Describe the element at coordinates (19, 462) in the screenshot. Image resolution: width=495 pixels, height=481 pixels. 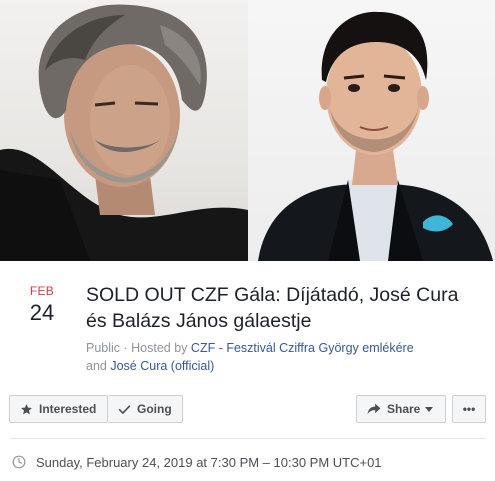
I see `clock-icon` at that location.